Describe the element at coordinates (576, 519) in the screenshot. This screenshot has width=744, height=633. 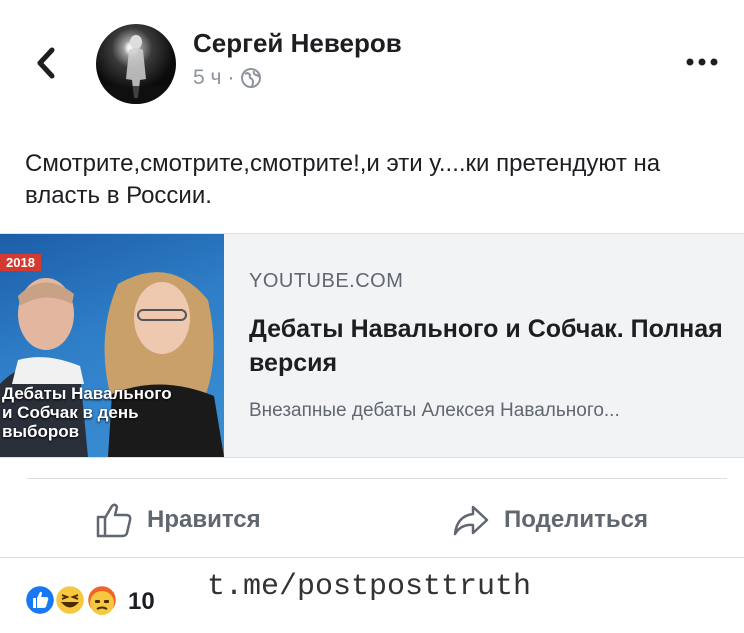
I see `share-label: Поделиться` at that location.